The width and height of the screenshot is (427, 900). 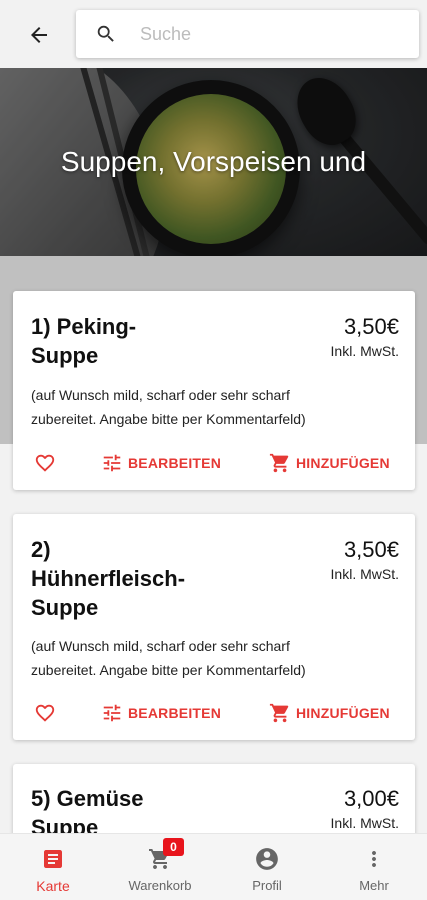 I want to click on shopping-cart-icon: 0, so click(x=165, y=855).